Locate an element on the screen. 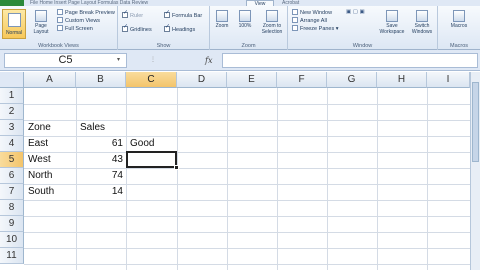  row-header-8: 8 is located at coordinates (12, 208).